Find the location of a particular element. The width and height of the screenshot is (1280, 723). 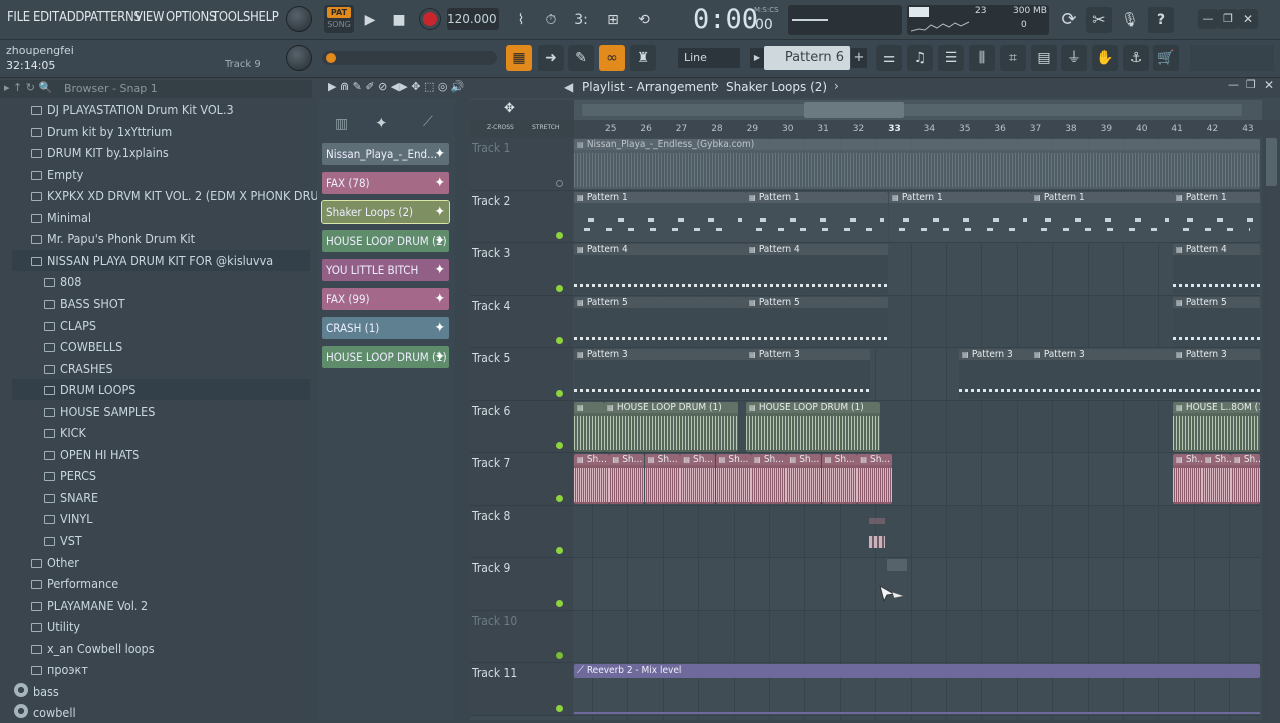

minimize-icon: — is located at coordinates (1208, 19).